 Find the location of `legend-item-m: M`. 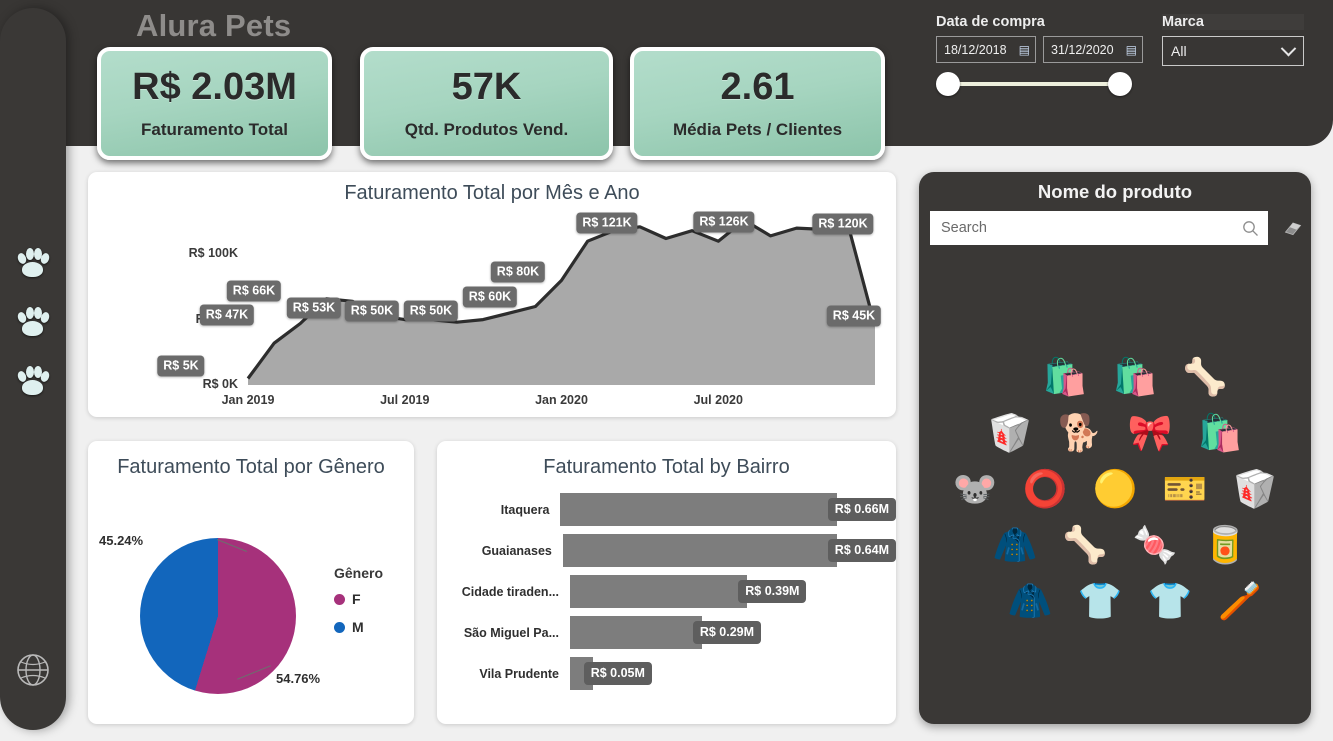

legend-item-m: M is located at coordinates (358, 627).